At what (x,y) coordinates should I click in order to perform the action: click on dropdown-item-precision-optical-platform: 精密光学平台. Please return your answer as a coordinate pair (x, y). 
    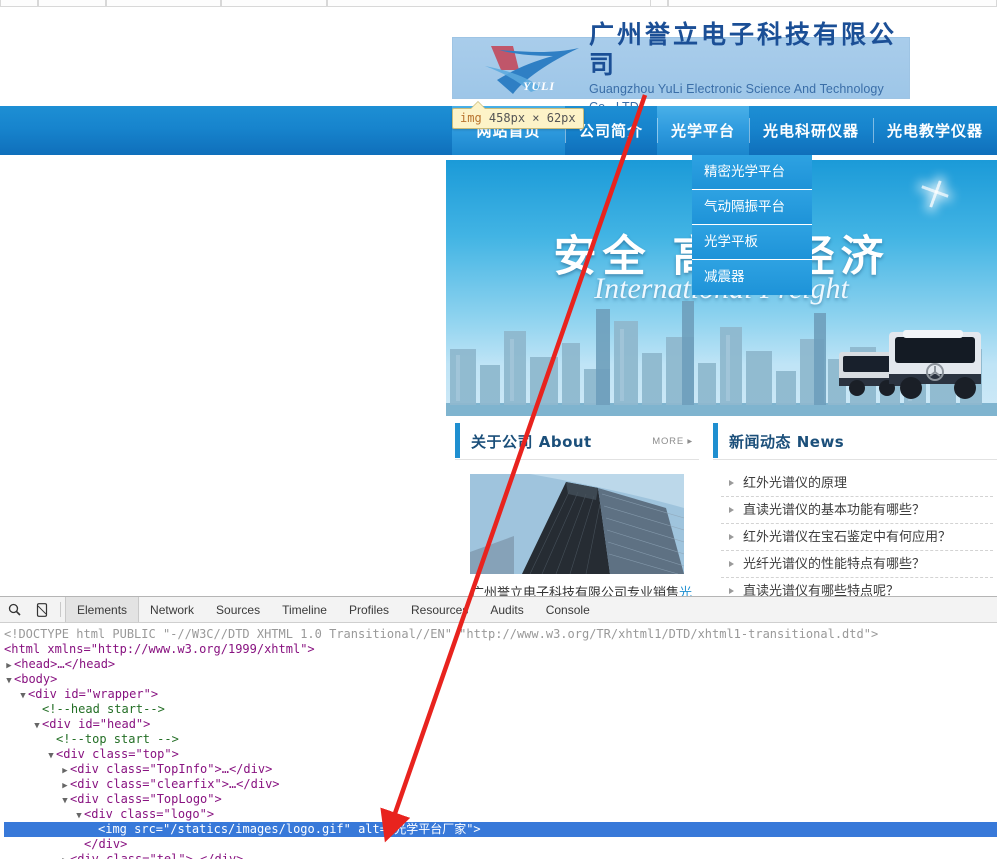
    Looking at the image, I should click on (752, 172).